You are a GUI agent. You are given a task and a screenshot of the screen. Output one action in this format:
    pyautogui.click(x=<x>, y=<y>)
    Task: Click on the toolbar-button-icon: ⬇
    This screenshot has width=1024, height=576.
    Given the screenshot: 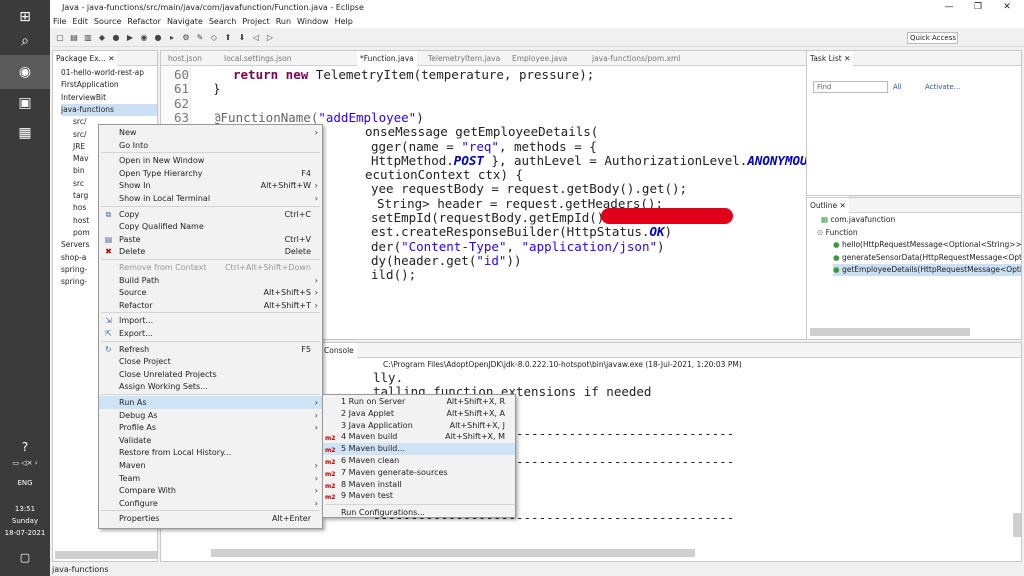 What is the action you would take?
    pyautogui.click(x=242, y=38)
    